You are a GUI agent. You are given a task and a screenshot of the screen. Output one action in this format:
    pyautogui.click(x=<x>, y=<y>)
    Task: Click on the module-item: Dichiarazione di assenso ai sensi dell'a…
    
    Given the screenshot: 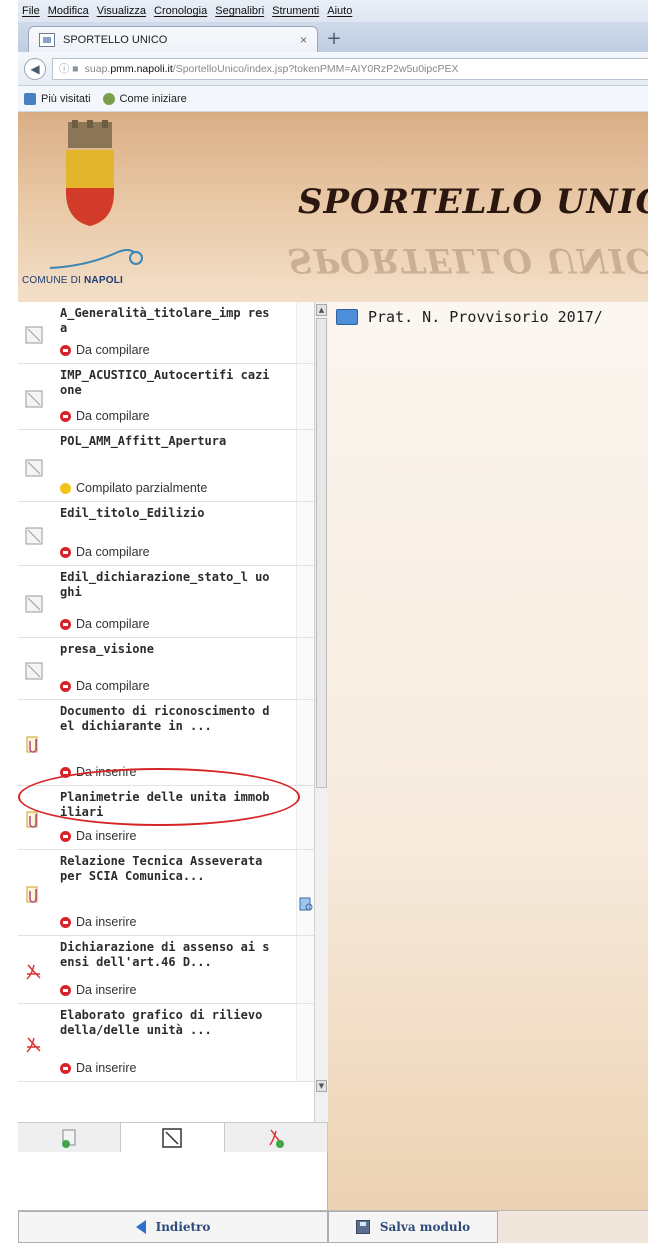 What is the action you would take?
    pyautogui.click(x=166, y=970)
    